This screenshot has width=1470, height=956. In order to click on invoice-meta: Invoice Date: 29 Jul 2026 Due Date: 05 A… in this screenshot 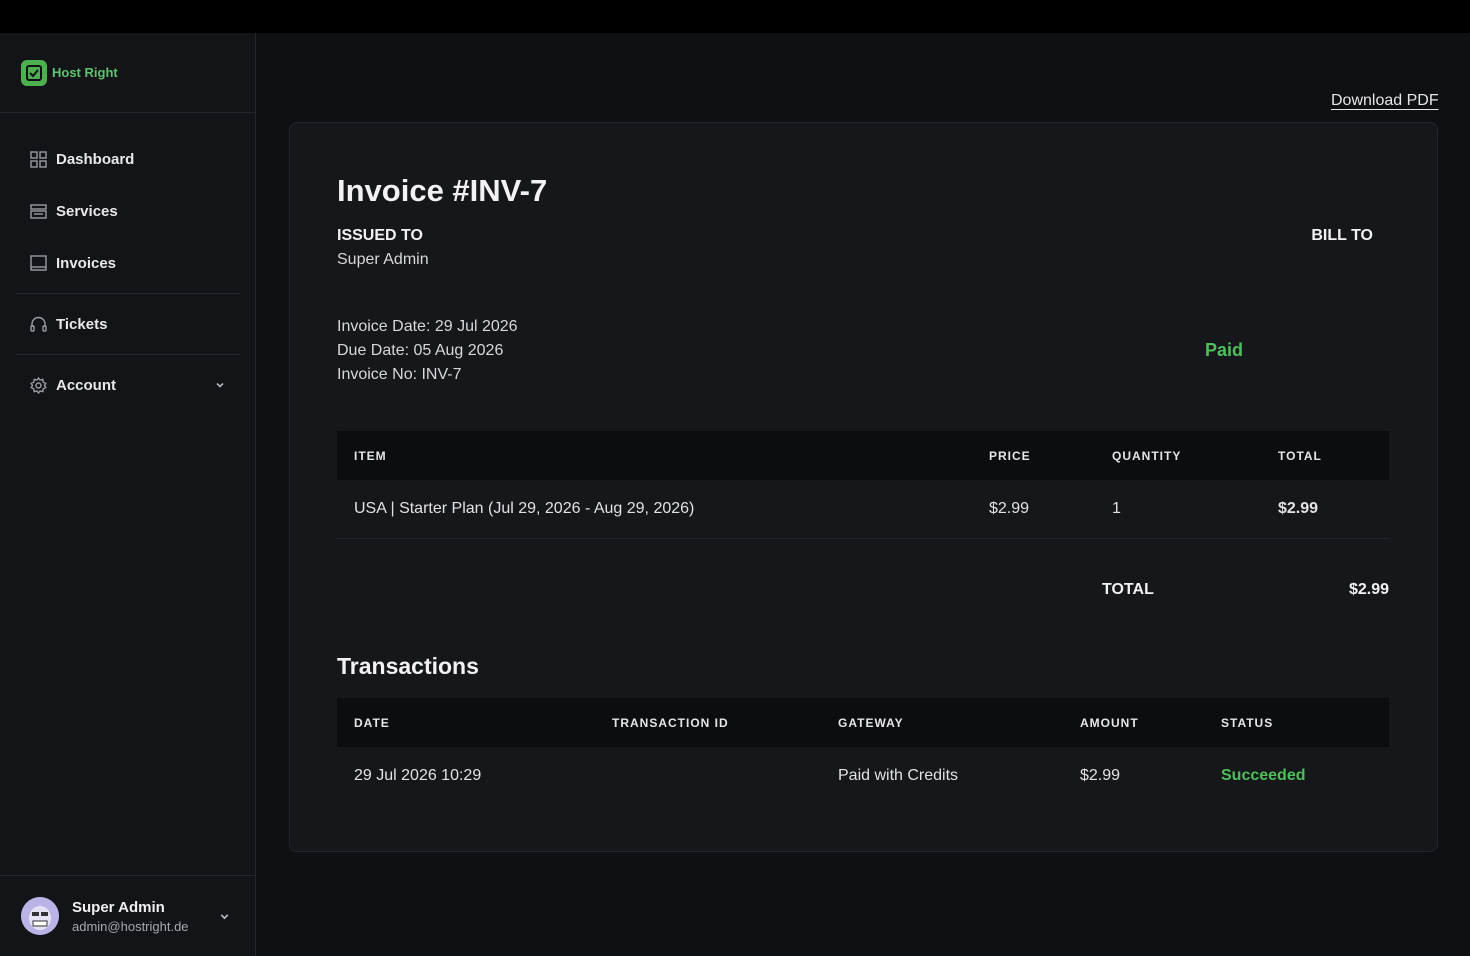, I will do `click(427, 351)`.